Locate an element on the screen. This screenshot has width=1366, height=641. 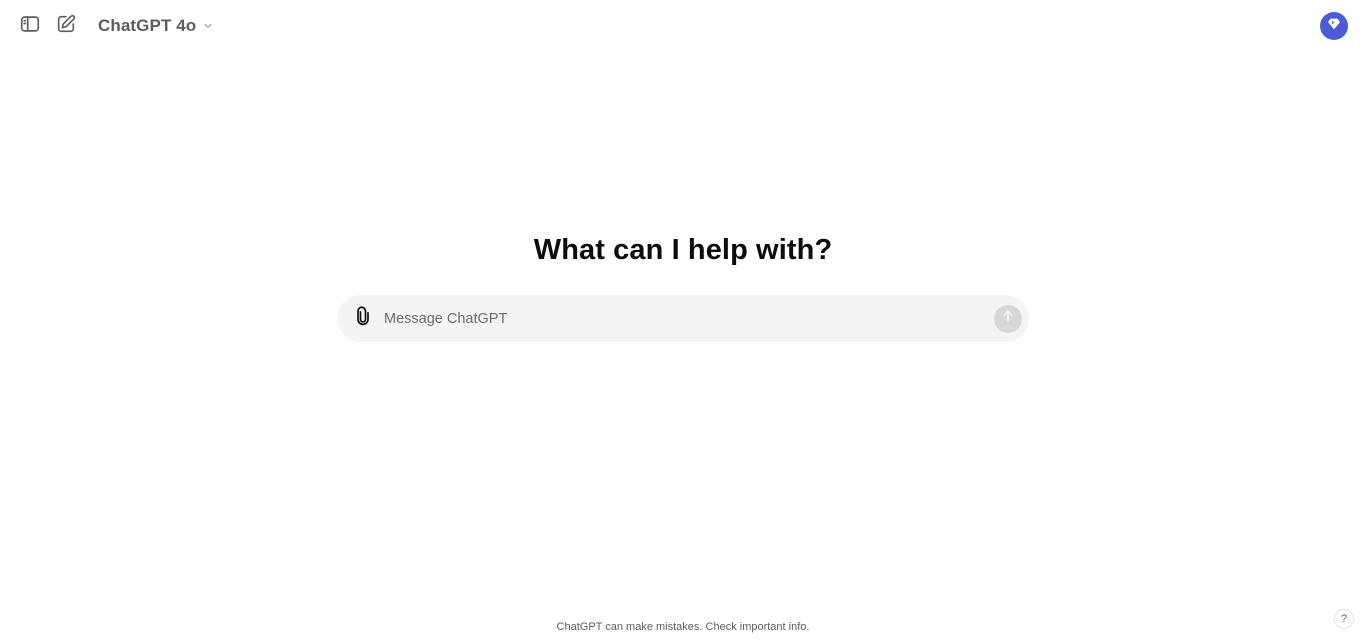
new-chat-button is located at coordinates (66, 26).